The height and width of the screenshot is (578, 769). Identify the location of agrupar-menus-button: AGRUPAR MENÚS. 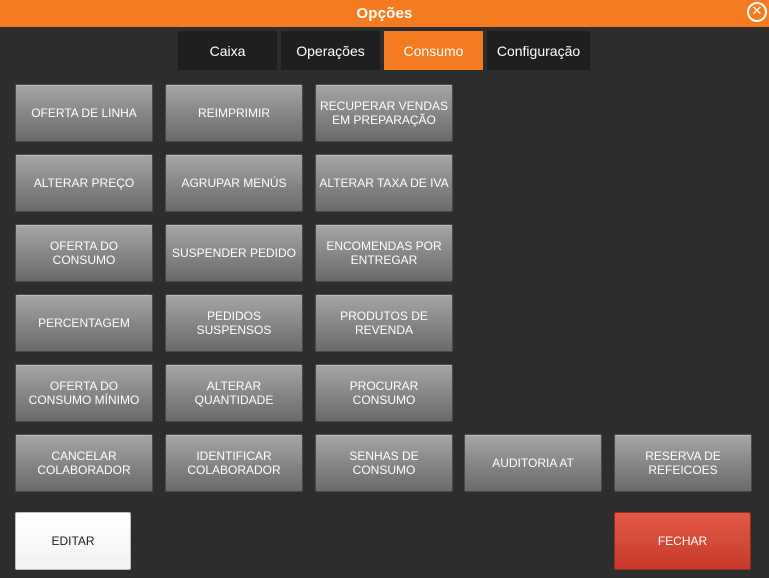
(234, 183).